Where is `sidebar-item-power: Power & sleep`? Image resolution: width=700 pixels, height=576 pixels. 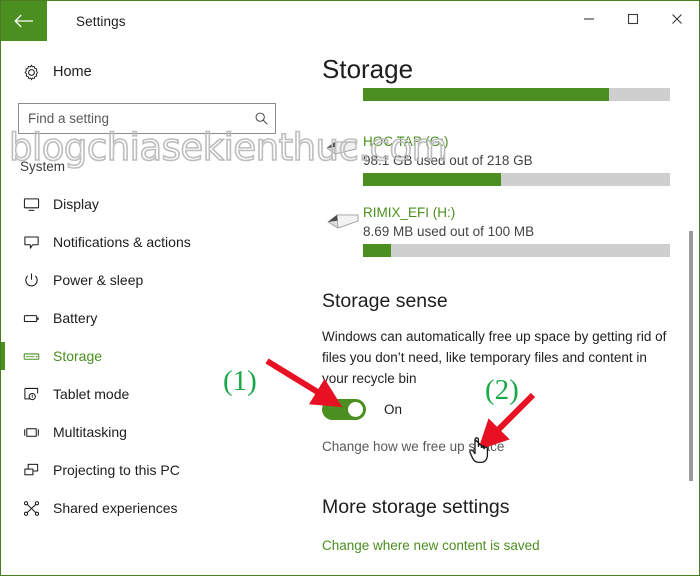 sidebar-item-power: Power & sleep is located at coordinates (156, 280).